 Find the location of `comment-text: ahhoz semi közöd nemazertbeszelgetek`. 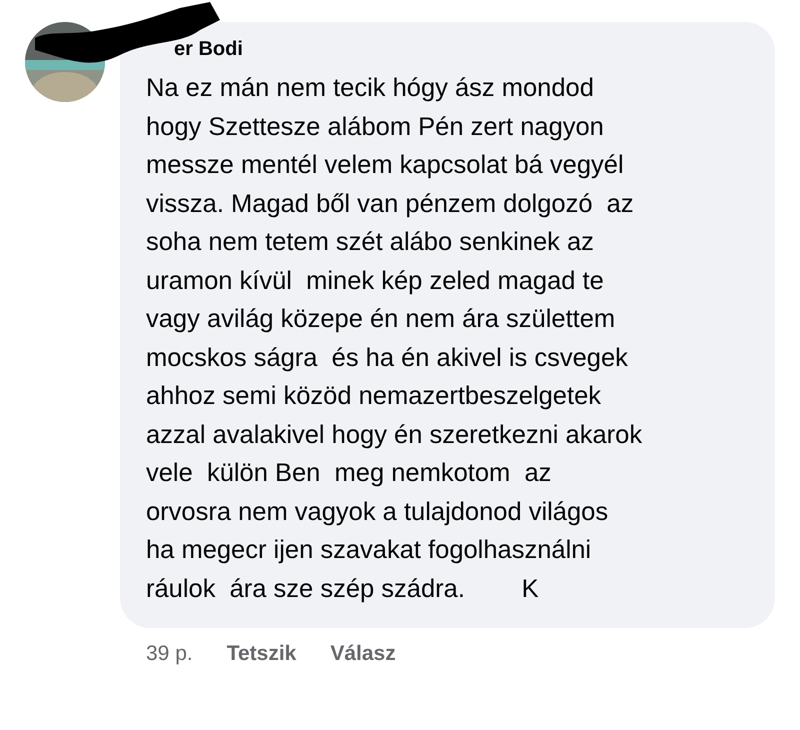

comment-text: ahhoz semi közöd nemazertbeszelgetek is located at coordinates (374, 396).